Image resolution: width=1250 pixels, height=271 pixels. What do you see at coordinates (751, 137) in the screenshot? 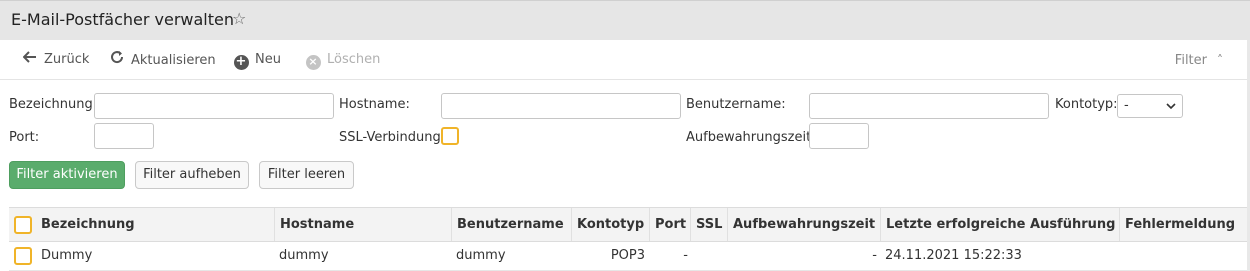
I see `aufbewahrung-label: Aufbewahrungszeit:` at bounding box center [751, 137].